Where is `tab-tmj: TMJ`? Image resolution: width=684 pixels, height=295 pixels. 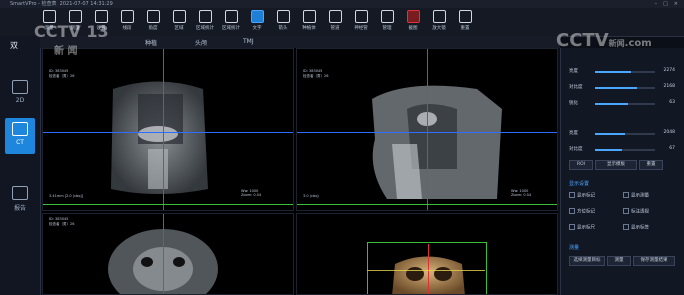 tab-tmj: TMJ is located at coordinates (248, 41).